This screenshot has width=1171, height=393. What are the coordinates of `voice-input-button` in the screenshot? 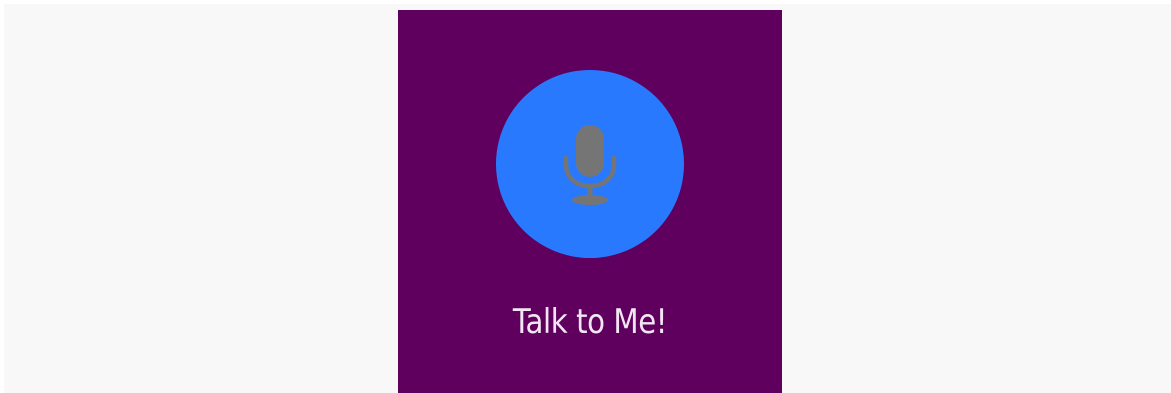 It's located at (590, 164).